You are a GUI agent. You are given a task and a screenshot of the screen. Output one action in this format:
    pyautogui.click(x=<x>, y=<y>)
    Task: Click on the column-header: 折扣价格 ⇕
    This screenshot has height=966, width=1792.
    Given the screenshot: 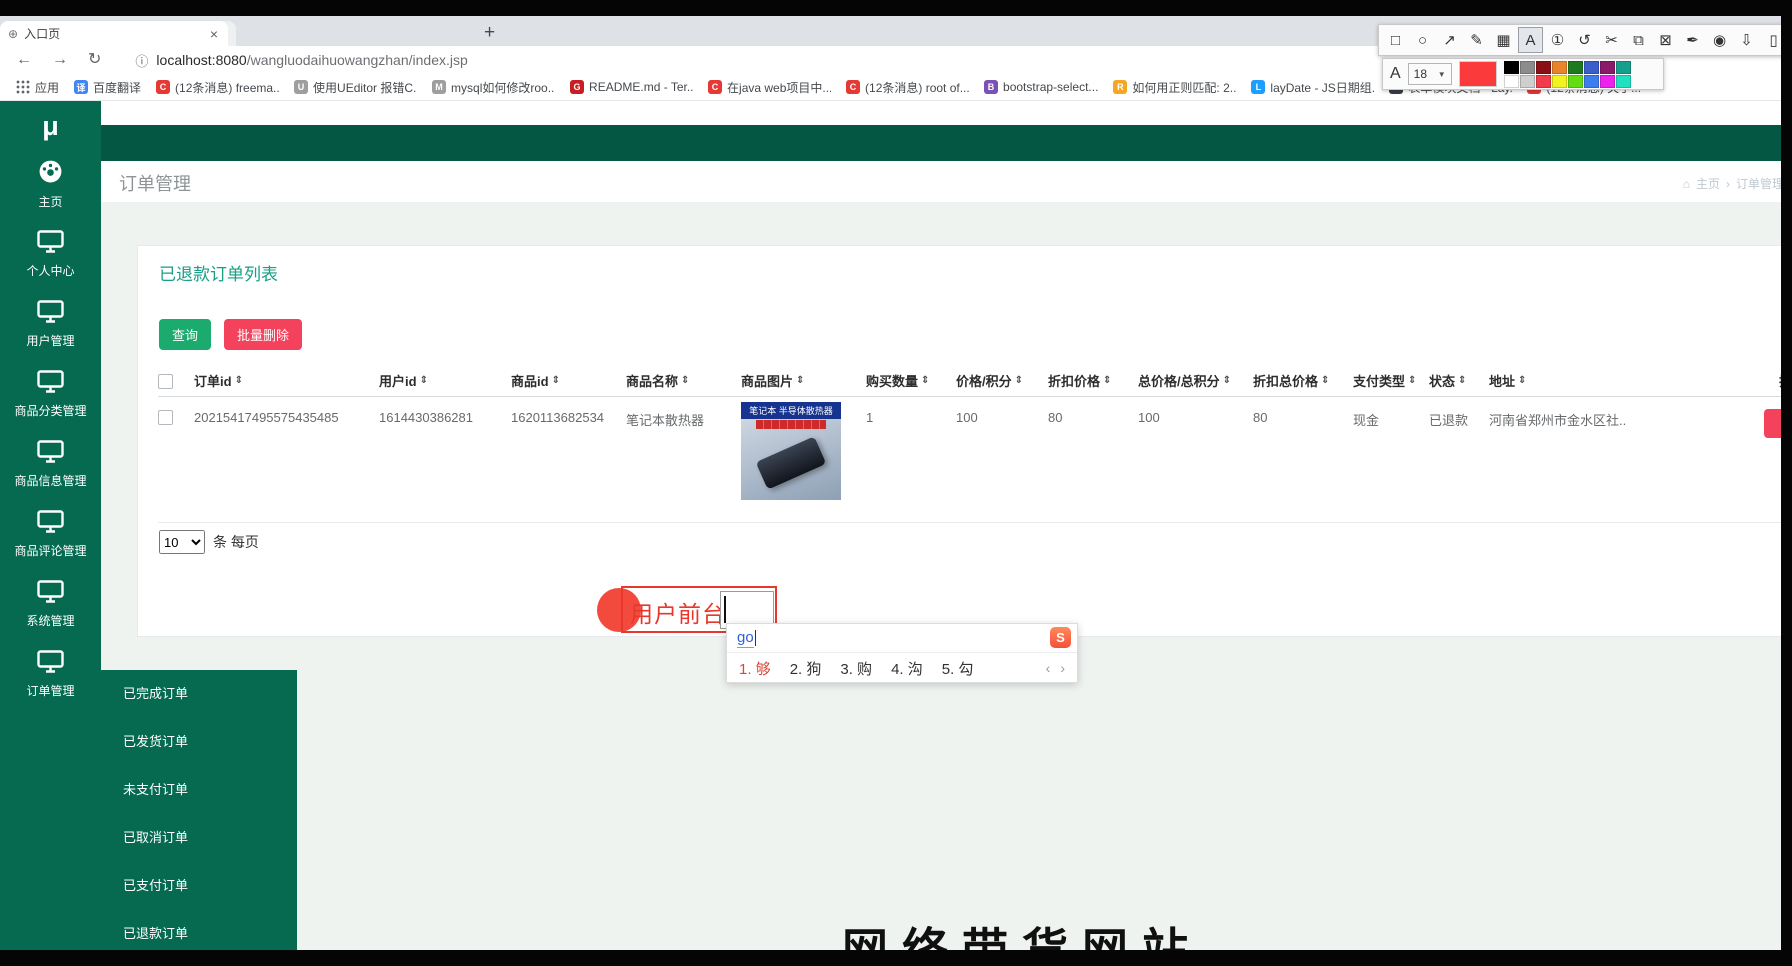 What is the action you would take?
    pyautogui.click(x=1093, y=380)
    